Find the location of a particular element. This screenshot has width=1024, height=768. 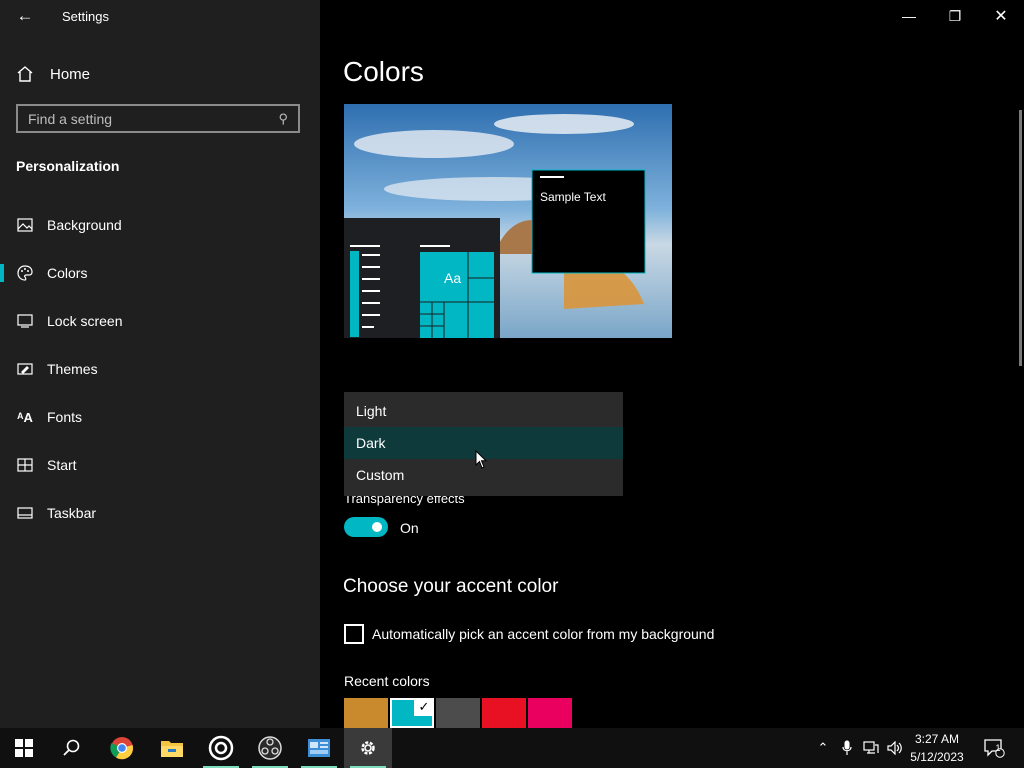

page-title: Colors is located at coordinates (383, 71).